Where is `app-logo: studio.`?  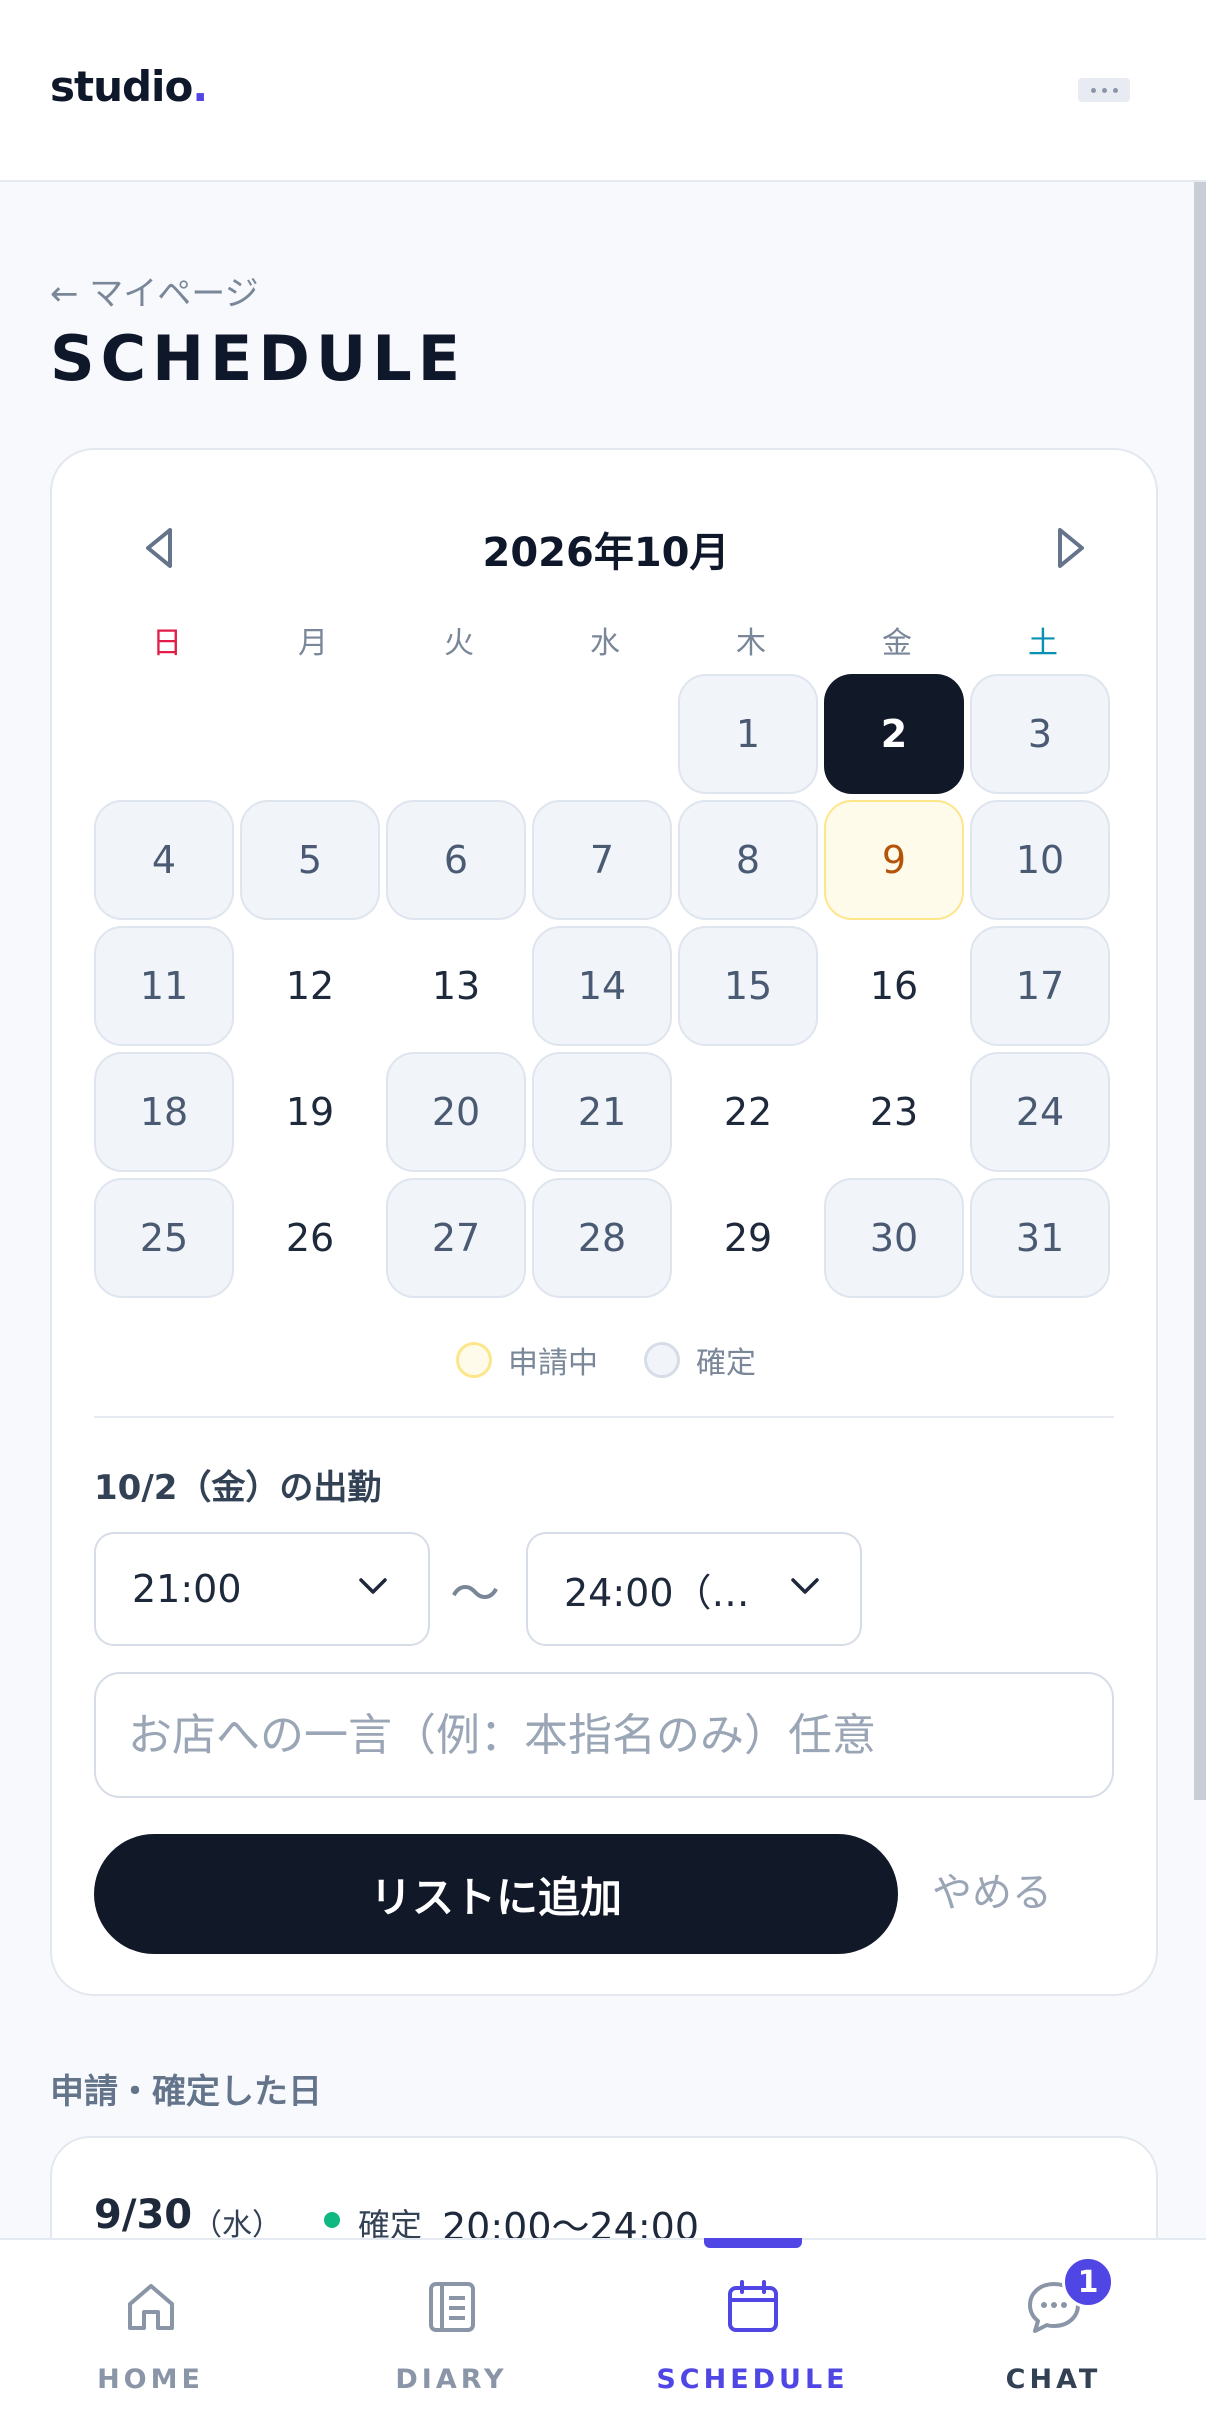 app-logo: studio. is located at coordinates (129, 86).